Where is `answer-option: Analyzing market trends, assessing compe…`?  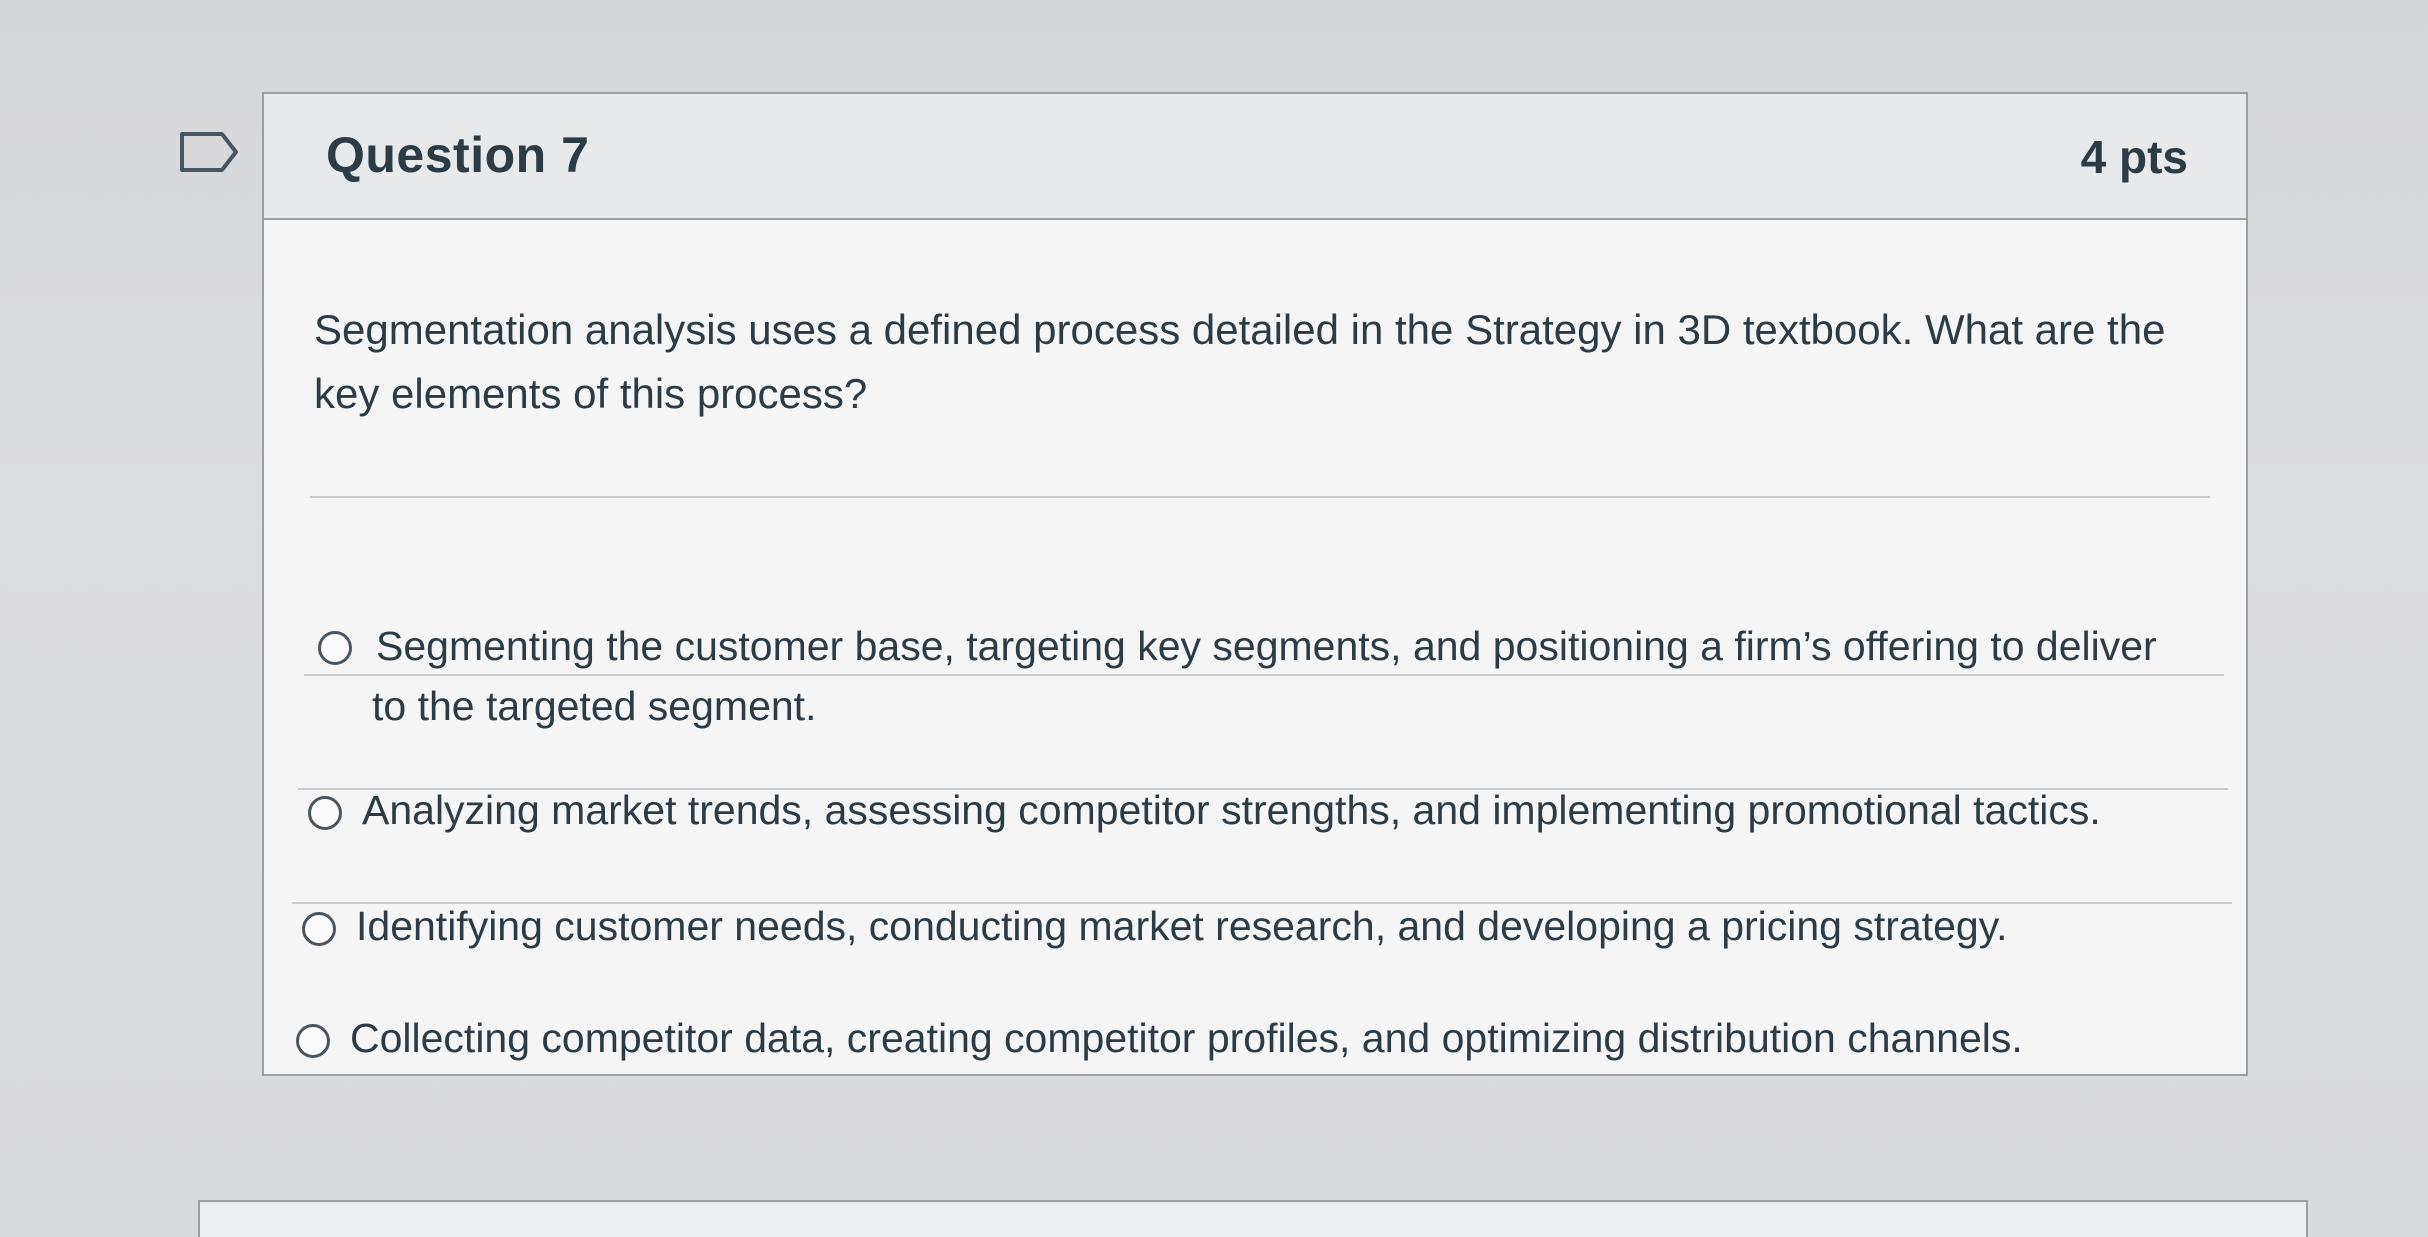 answer-option: Analyzing market trends, assessing compe… is located at coordinates (1255, 758).